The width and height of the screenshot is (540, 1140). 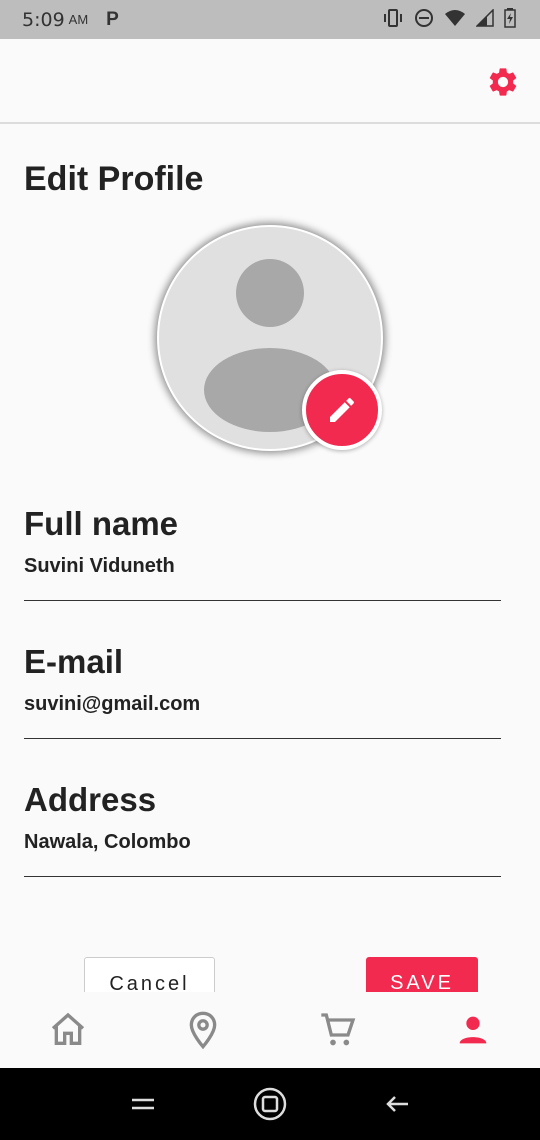 I want to click on address-label: Address, so click(x=90, y=799).